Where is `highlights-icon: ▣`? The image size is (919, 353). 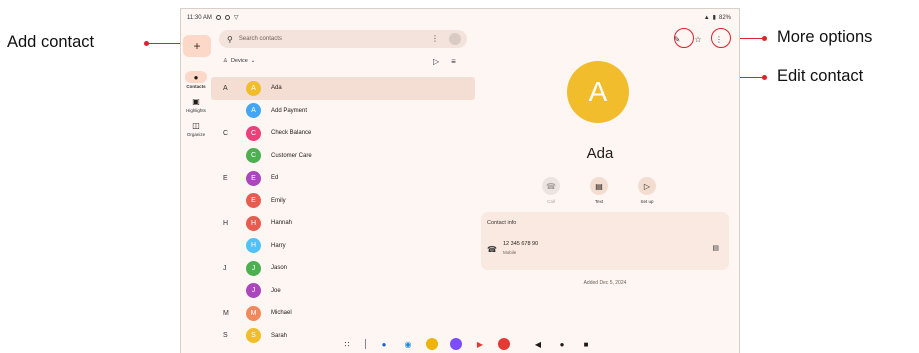 highlights-icon: ▣ is located at coordinates (196, 101).